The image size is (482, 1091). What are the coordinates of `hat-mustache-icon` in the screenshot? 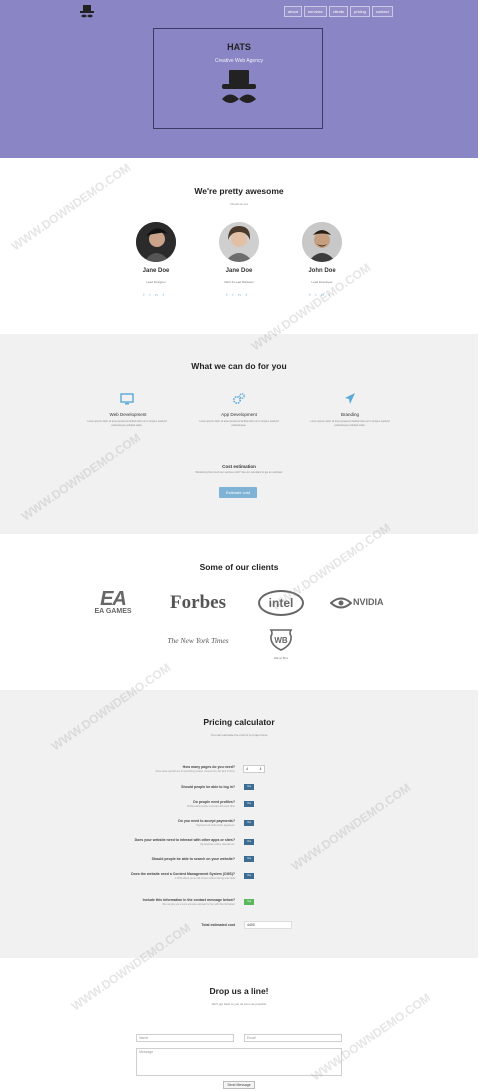 It's located at (239, 86).